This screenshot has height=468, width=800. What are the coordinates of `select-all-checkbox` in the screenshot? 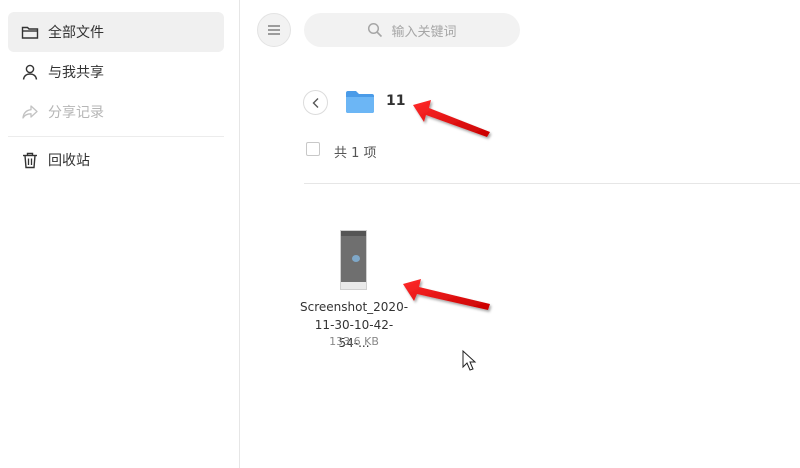 It's located at (313, 149).